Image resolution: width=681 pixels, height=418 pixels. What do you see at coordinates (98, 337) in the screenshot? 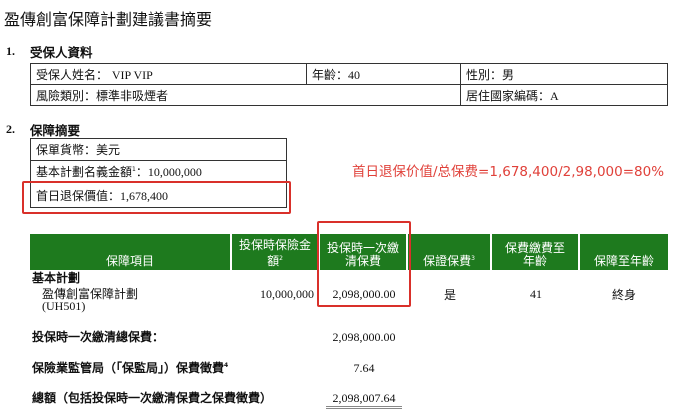
I see `total-premium-label: 投保時一次繳清總保費：` at bounding box center [98, 337].